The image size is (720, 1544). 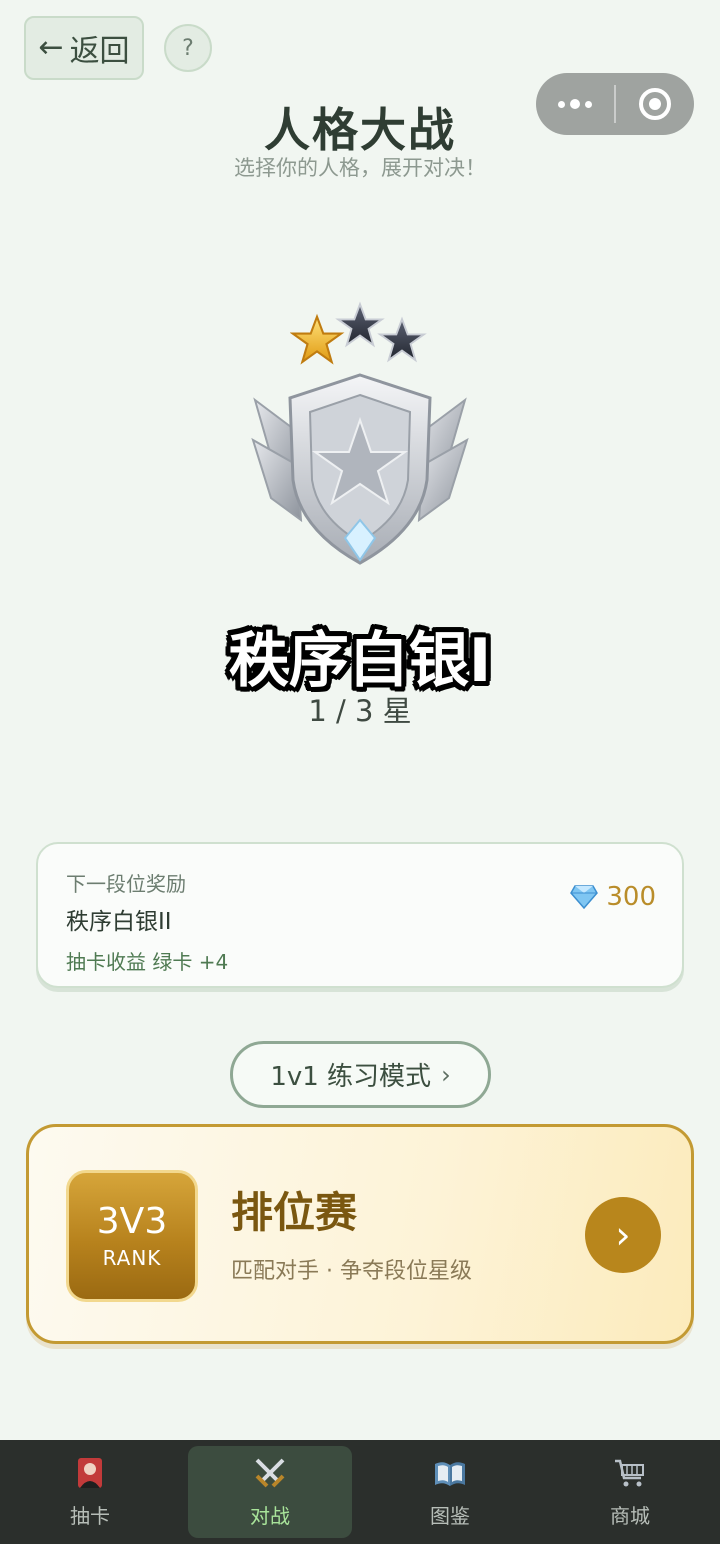 I want to click on badge-sub-text: RANK, so click(x=132, y=1257).